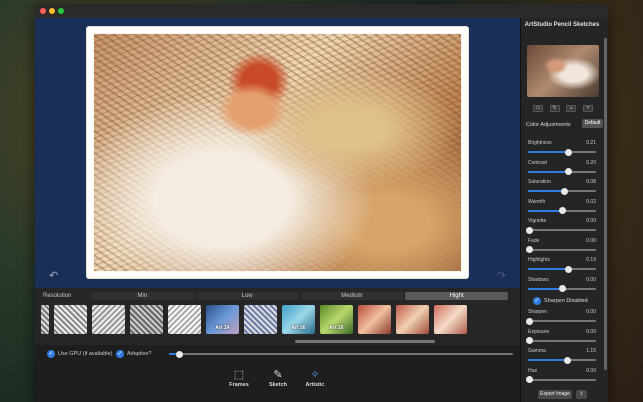  I want to click on rotate-icon: ↻, so click(554, 108).